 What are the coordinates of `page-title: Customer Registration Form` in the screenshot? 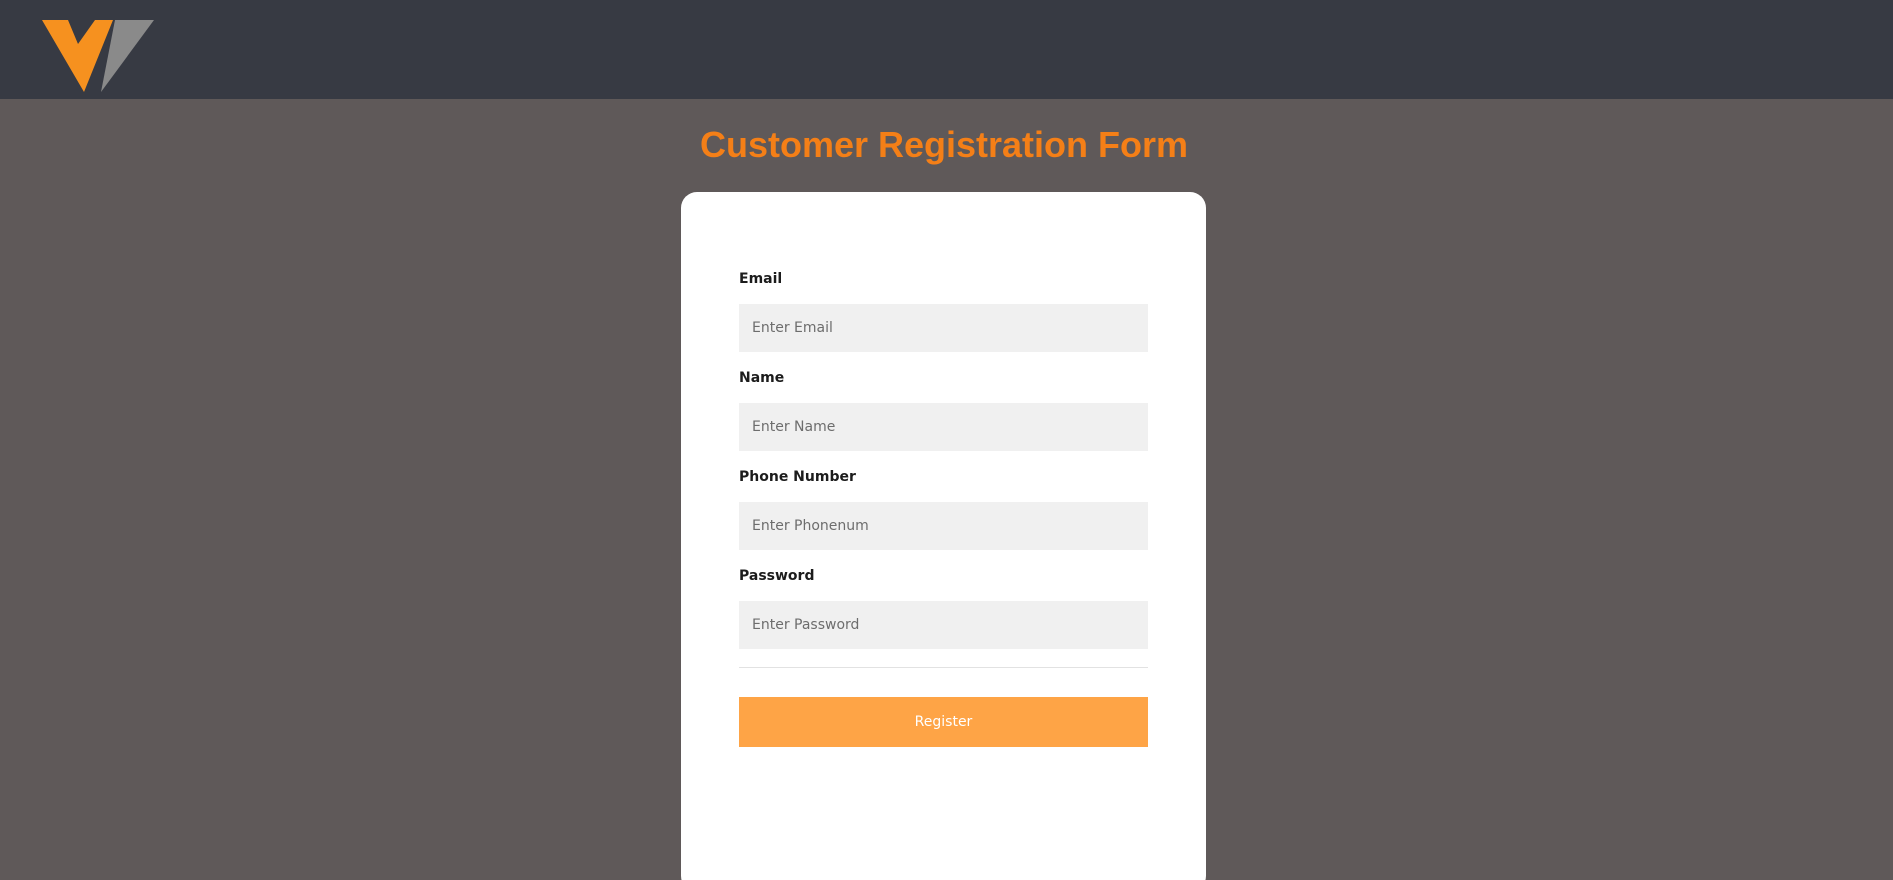 It's located at (944, 144).